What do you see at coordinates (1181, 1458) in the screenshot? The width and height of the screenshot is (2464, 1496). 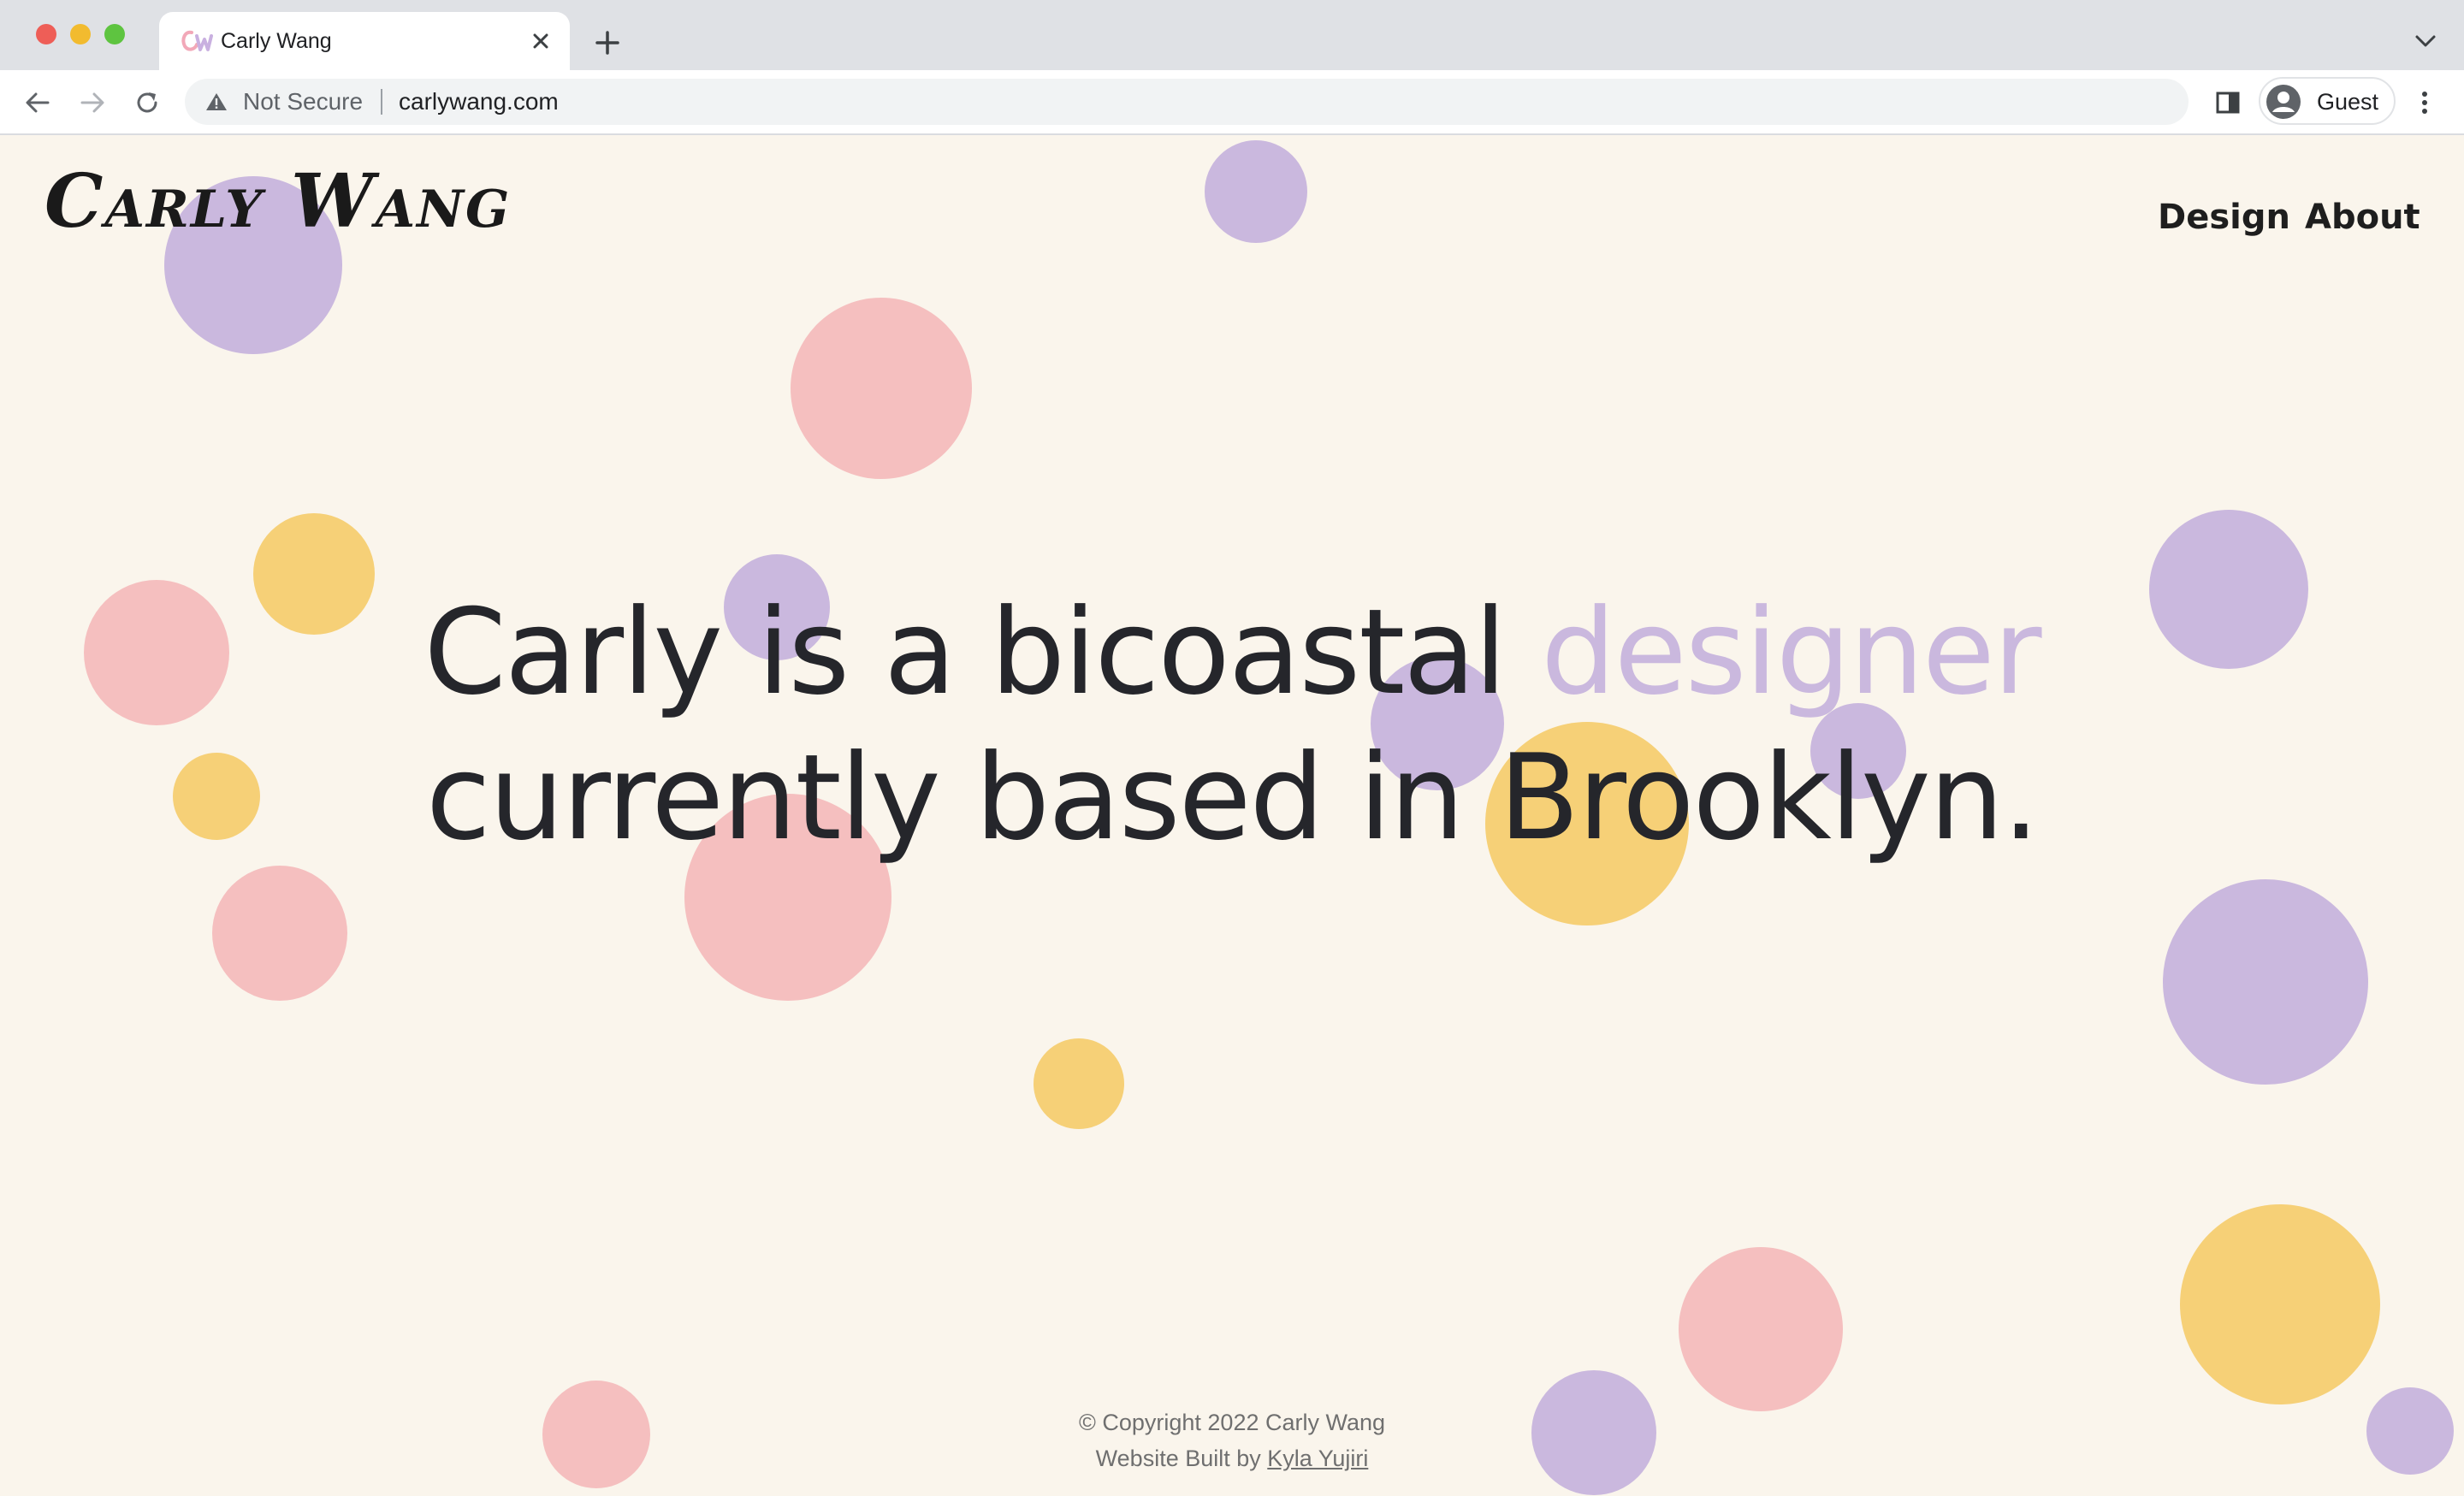 I see `credits-prefix: Website Built by` at bounding box center [1181, 1458].